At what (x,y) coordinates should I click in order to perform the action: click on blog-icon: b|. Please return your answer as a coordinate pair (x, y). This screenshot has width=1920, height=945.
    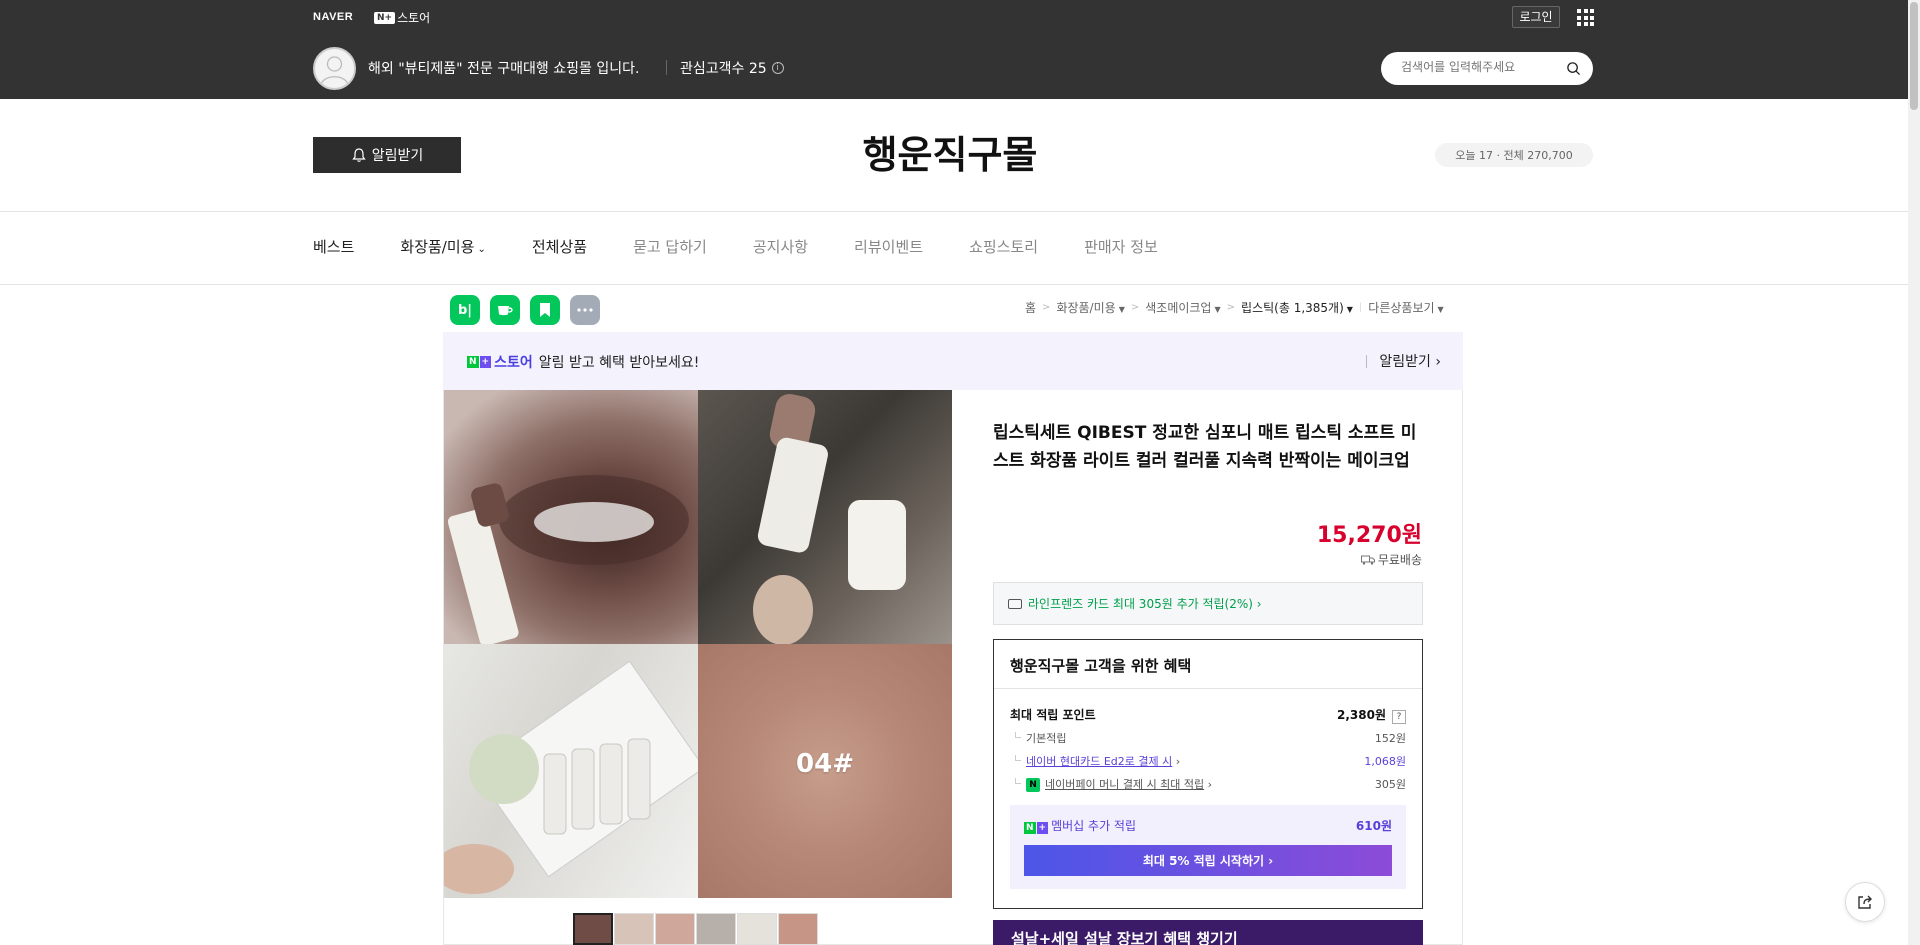
    Looking at the image, I should click on (465, 310).